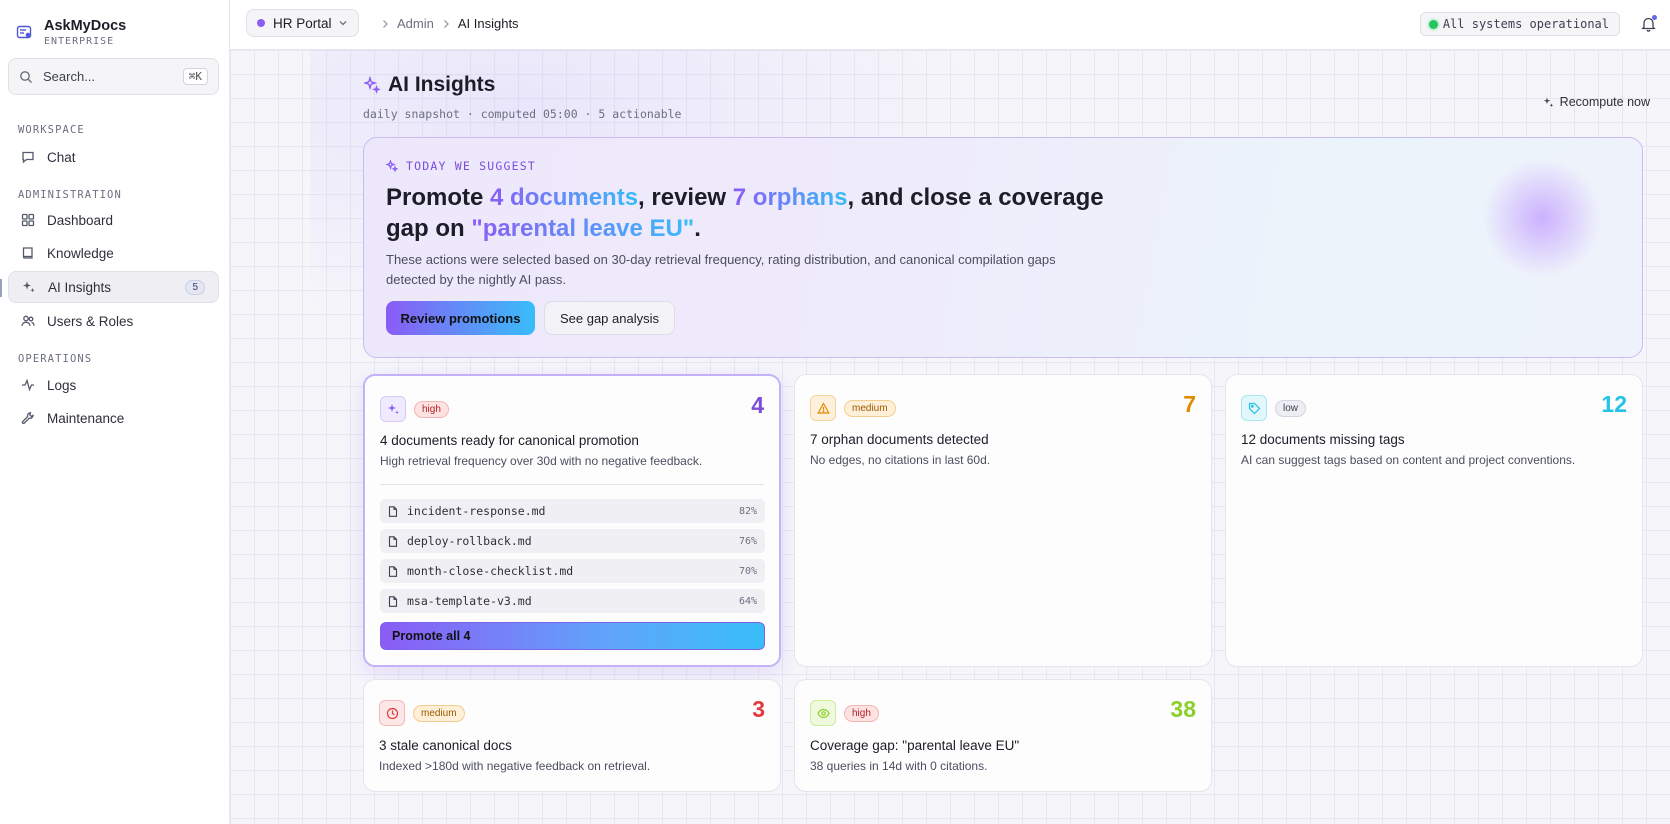 This screenshot has width=1670, height=824. What do you see at coordinates (385, 23) in the screenshot?
I see `chevron-right-icon` at bounding box center [385, 23].